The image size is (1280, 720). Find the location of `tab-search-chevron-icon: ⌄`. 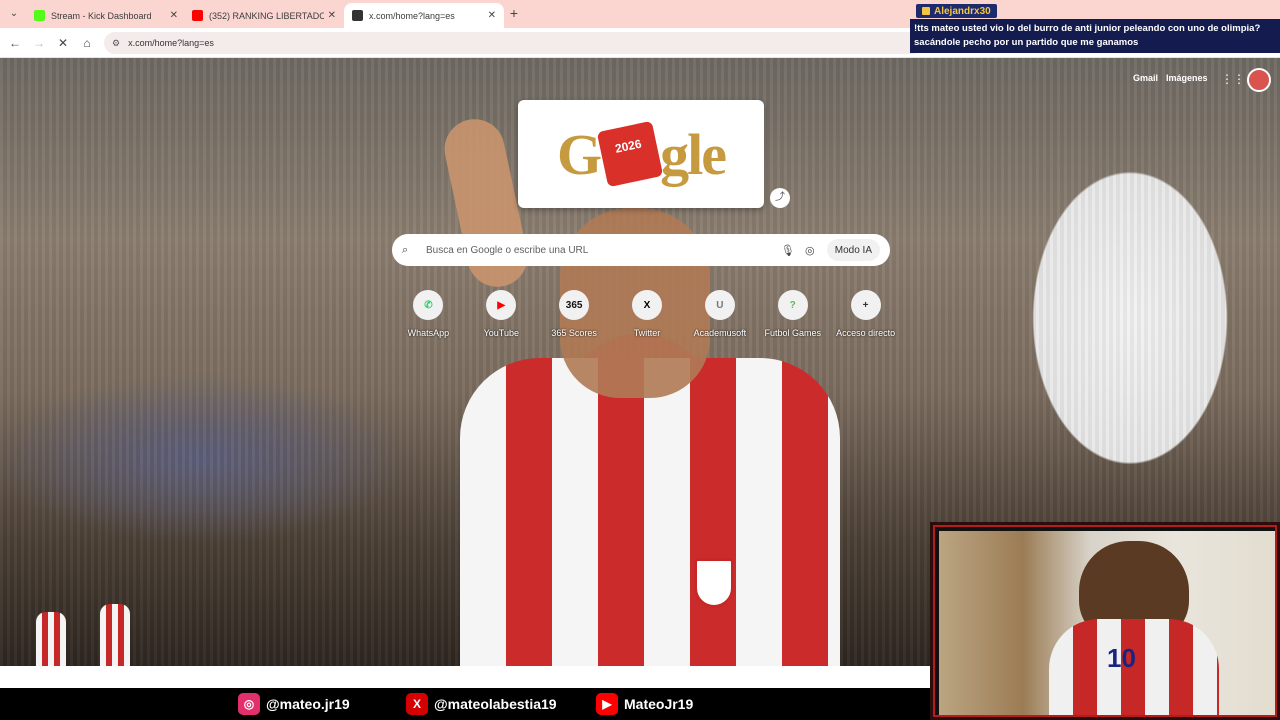

tab-search-chevron-icon: ⌄ is located at coordinates (14, 14).